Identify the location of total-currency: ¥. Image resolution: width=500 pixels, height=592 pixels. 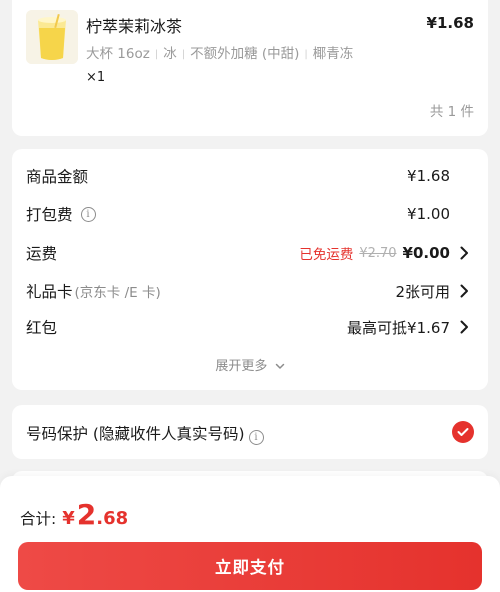
(68, 518).